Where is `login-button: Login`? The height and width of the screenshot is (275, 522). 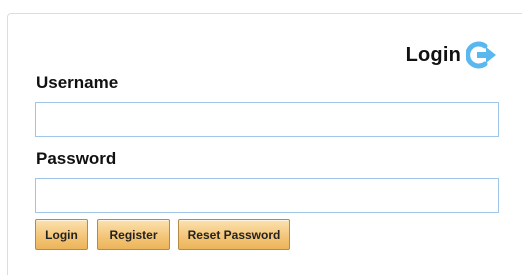 login-button: Login is located at coordinates (61, 234).